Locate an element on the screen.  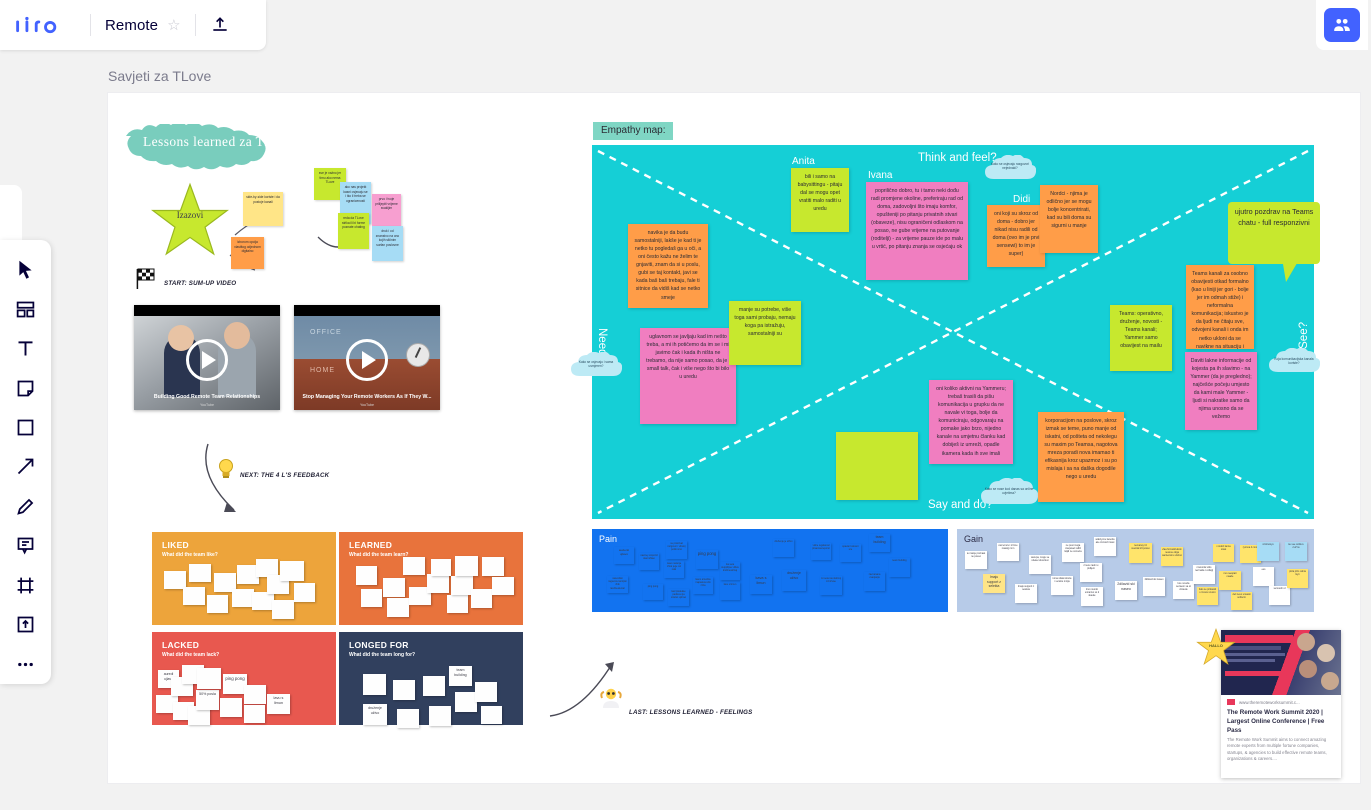
gain-title: Gain is located at coordinates (974, 539).